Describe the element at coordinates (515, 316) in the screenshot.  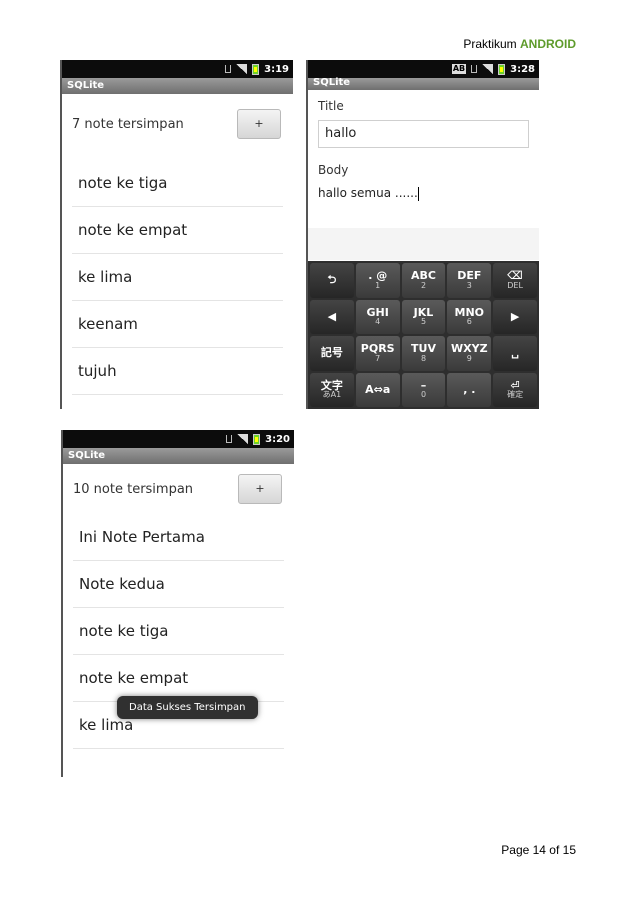
I see `cursor-right-key: ▶` at that location.